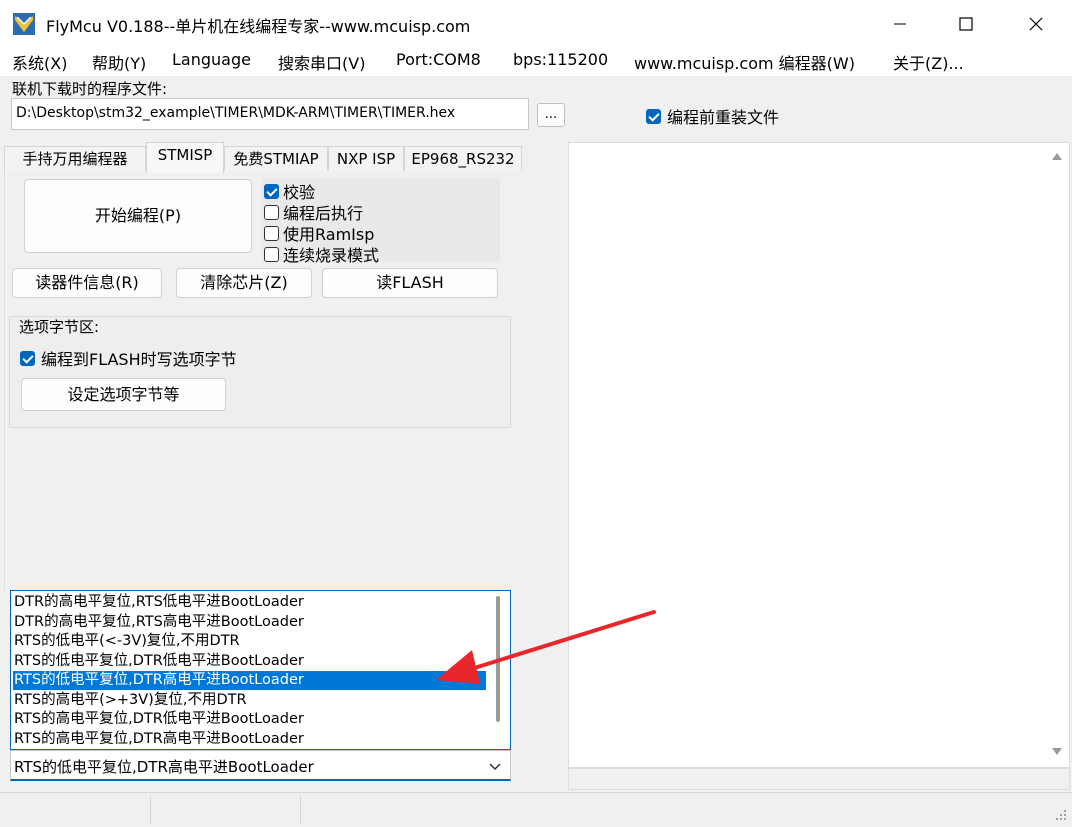 The height and width of the screenshot is (827, 1072). I want to click on scroll-up-arrow-icon, so click(1057, 156).